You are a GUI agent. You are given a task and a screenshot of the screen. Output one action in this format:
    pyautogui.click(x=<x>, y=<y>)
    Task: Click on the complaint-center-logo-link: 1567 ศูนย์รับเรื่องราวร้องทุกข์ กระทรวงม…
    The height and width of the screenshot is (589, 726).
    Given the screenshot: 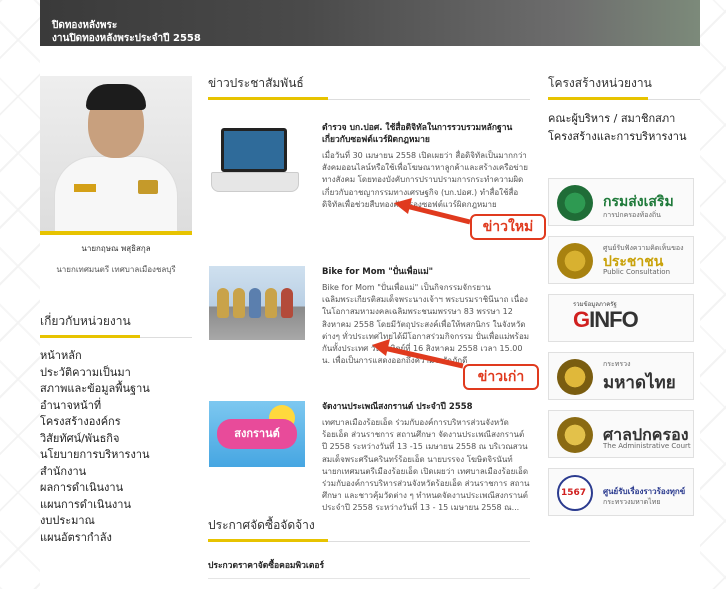 What is the action you would take?
    pyautogui.click(x=621, y=492)
    